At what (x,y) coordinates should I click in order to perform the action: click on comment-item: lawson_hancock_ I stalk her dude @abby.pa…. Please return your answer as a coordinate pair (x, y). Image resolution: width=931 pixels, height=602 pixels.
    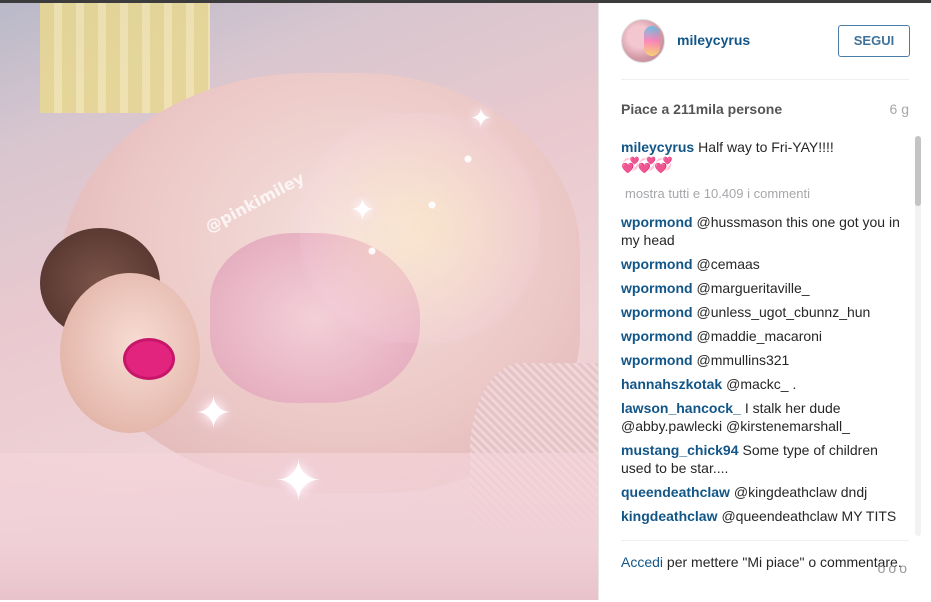
    Looking at the image, I should click on (761, 417).